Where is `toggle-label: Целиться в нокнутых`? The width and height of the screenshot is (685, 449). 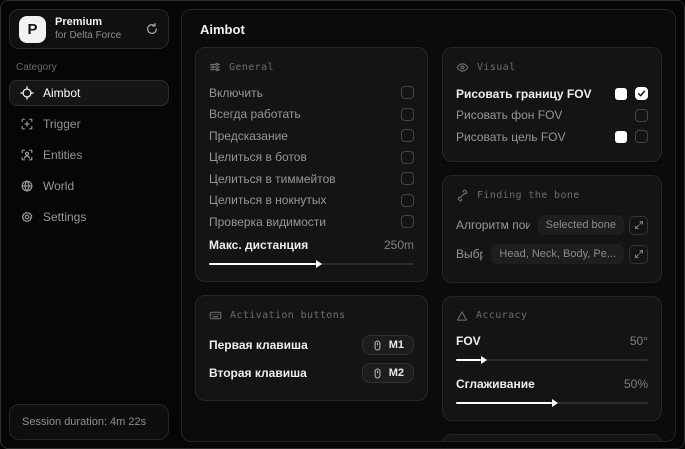 toggle-label: Целиться в нокнутых is located at coordinates (268, 200).